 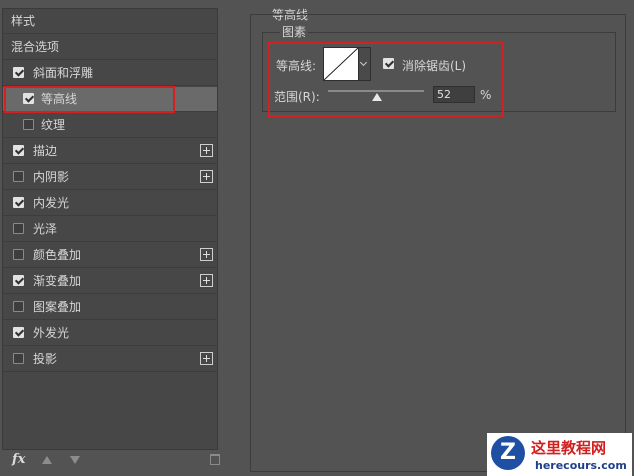 I want to click on watermark: Z 这里教程网 herecours.com, so click(x=559, y=454).